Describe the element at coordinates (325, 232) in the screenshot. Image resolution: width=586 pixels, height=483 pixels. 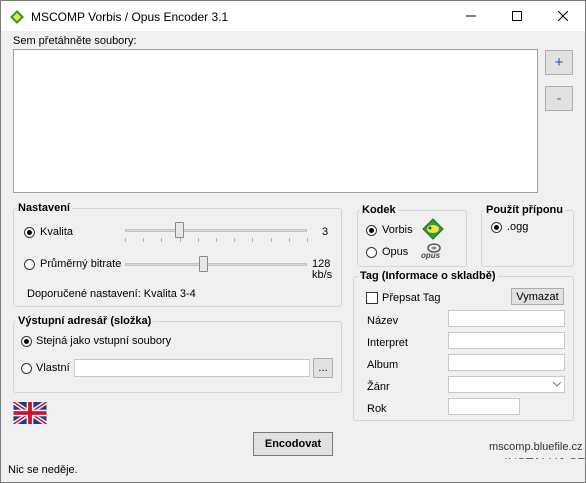
I see `quality-value: 3` at that location.